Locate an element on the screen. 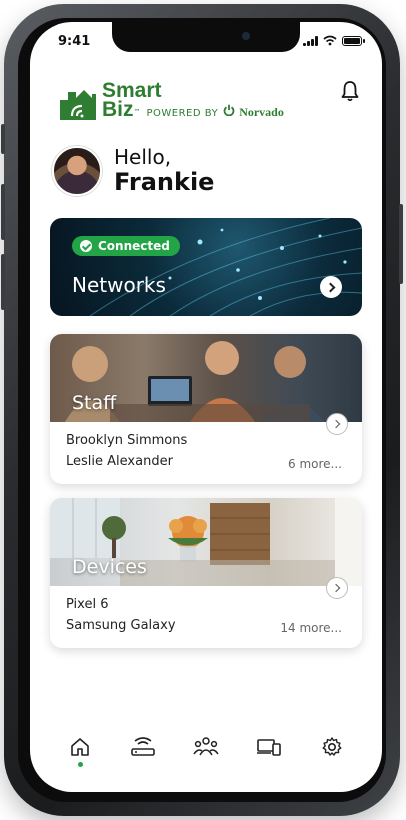 Image resolution: width=406 pixels, height=820 pixels. networks-card: Connected Networks is located at coordinates (206, 267).